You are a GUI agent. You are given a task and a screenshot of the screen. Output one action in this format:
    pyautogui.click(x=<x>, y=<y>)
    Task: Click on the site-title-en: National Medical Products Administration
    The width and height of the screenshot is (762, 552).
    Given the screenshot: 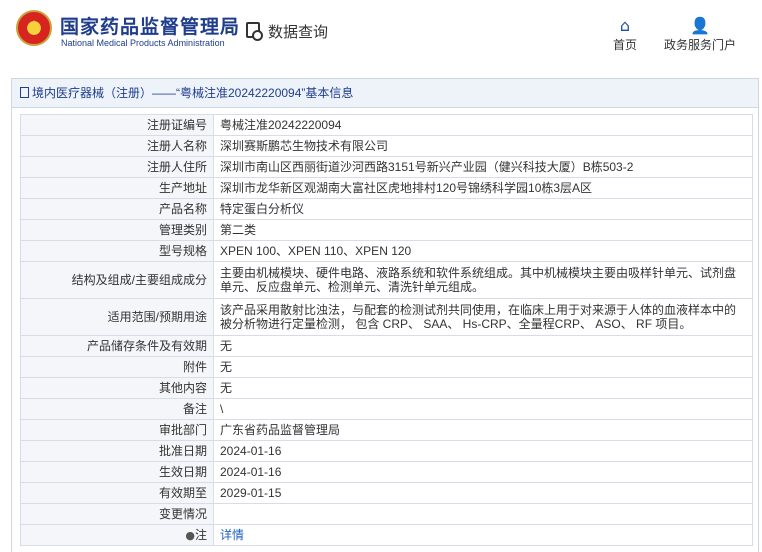 What is the action you would take?
    pyautogui.click(x=143, y=43)
    